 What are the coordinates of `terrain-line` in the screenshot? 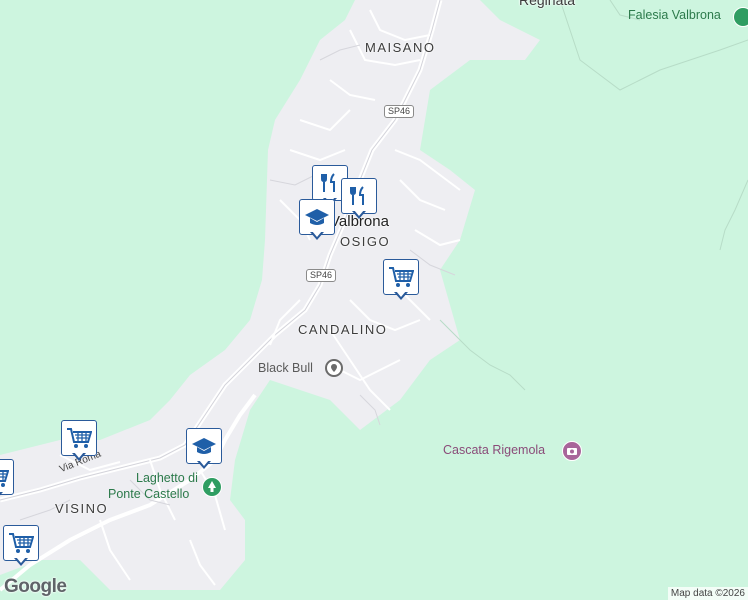 It's located at (733, 215).